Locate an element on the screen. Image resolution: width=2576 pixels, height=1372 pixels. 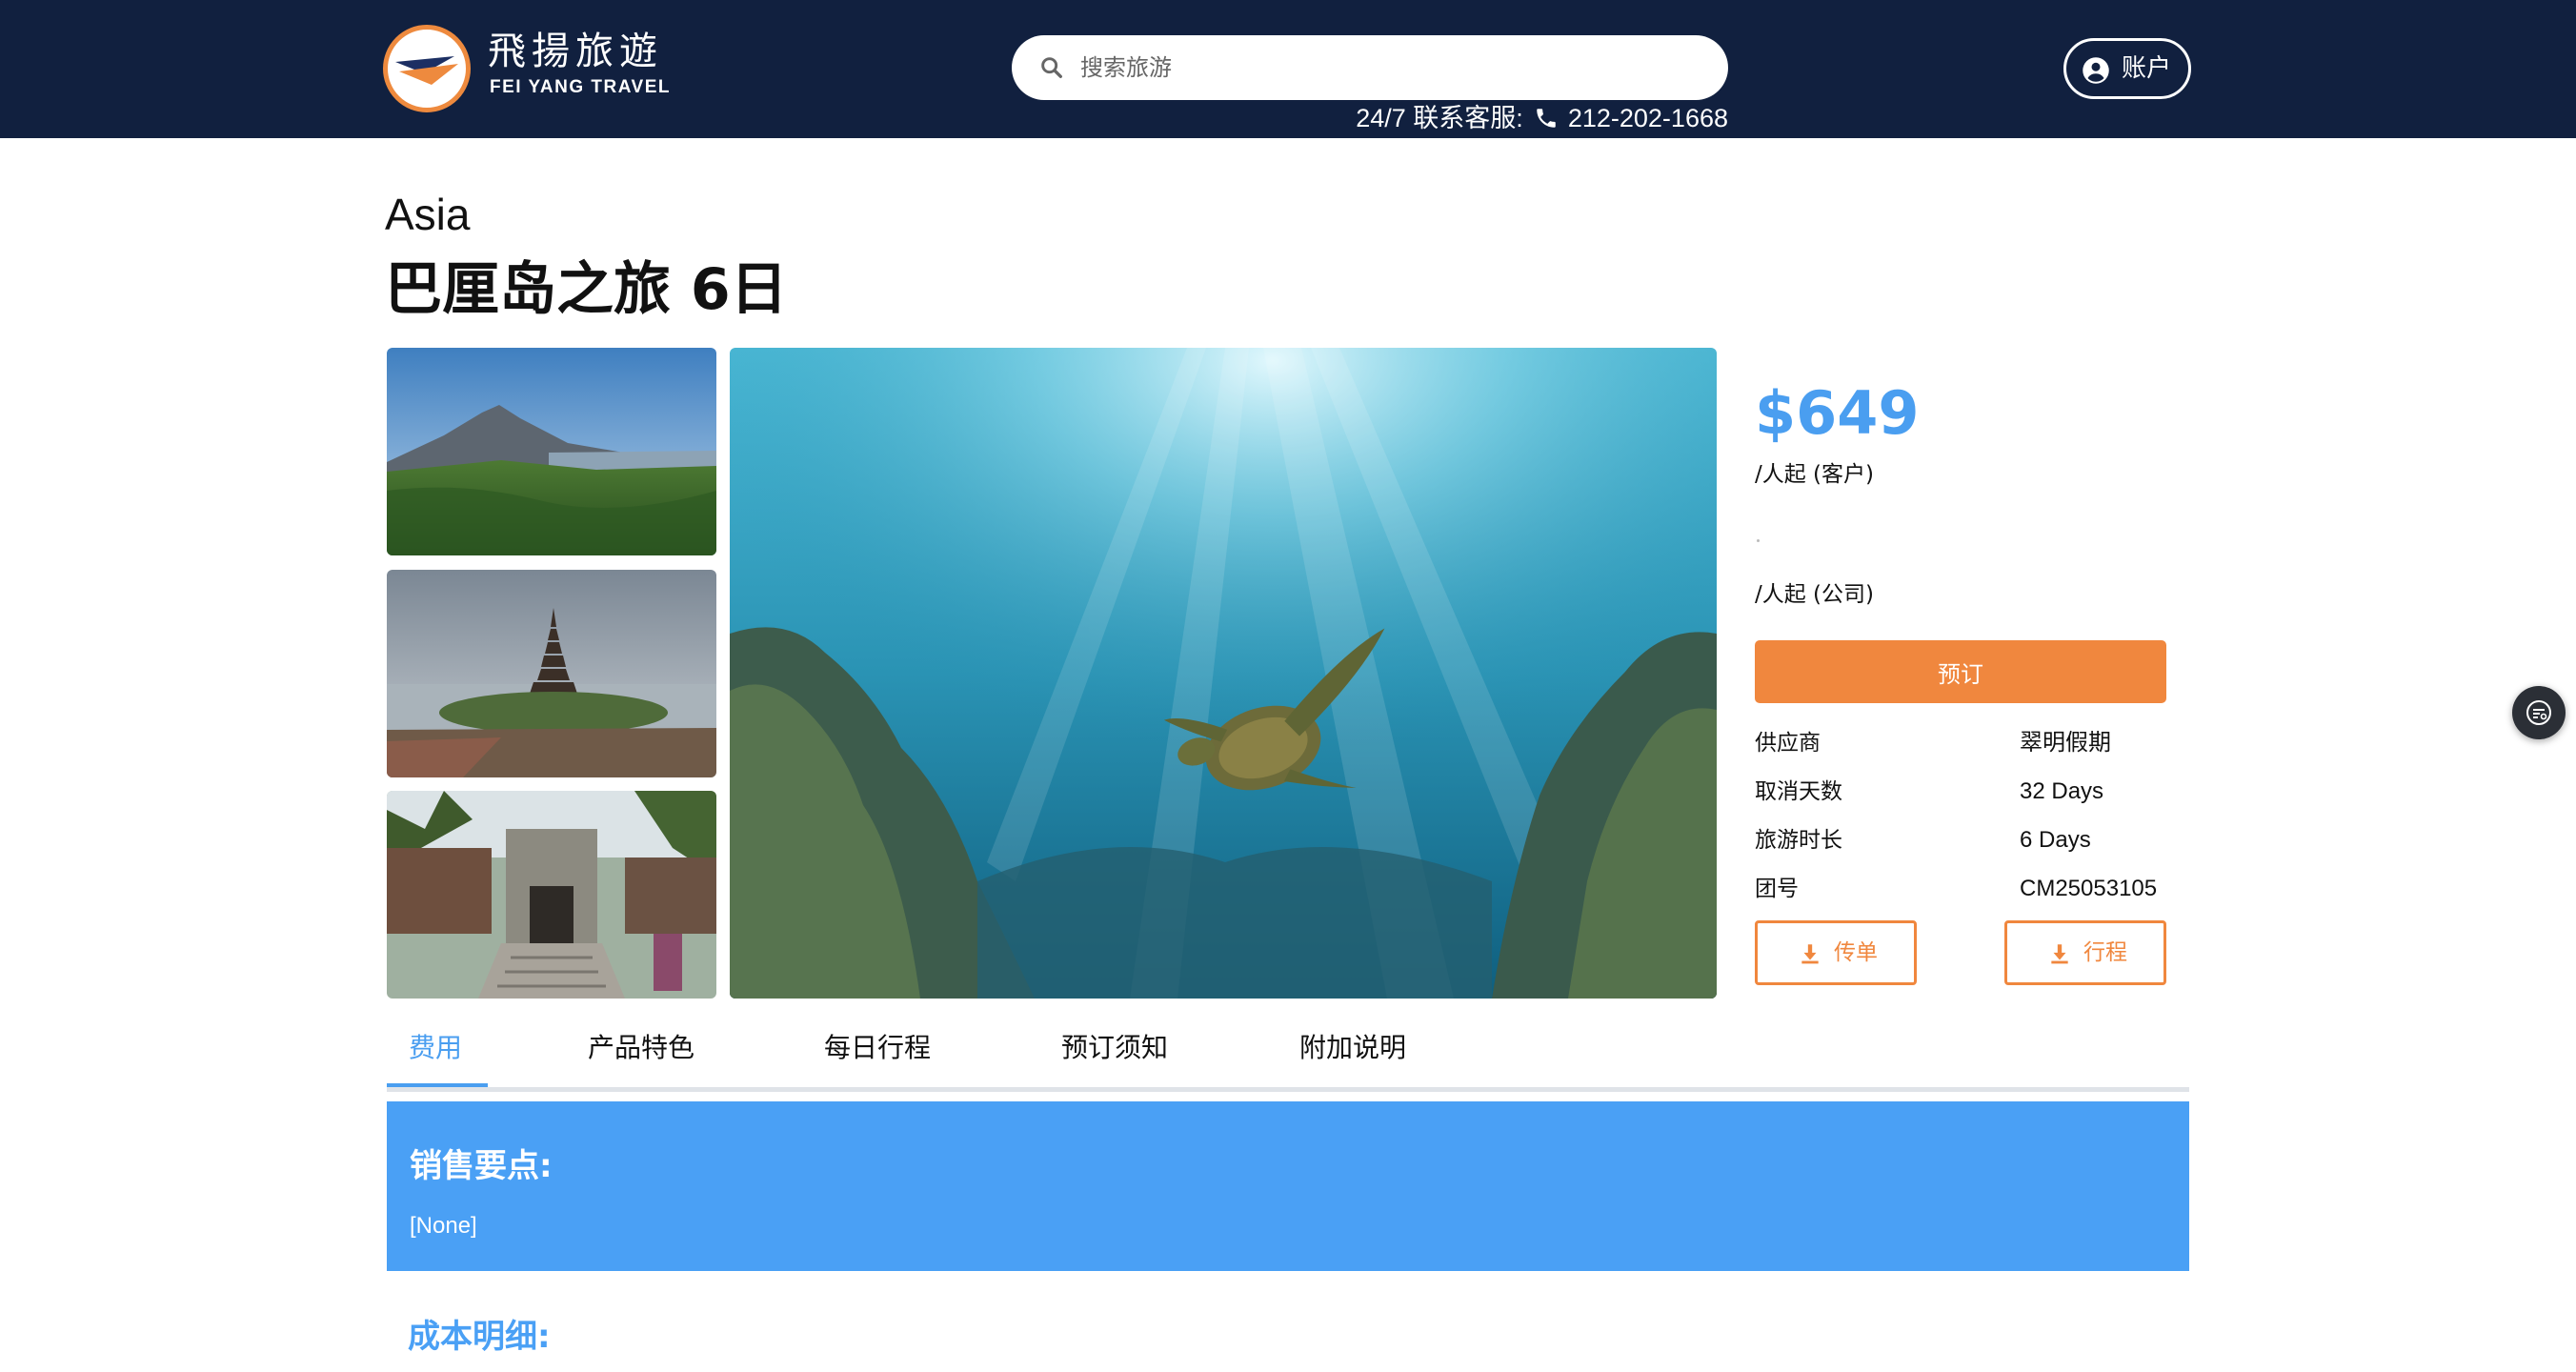
phone-icon is located at coordinates (1547, 118).